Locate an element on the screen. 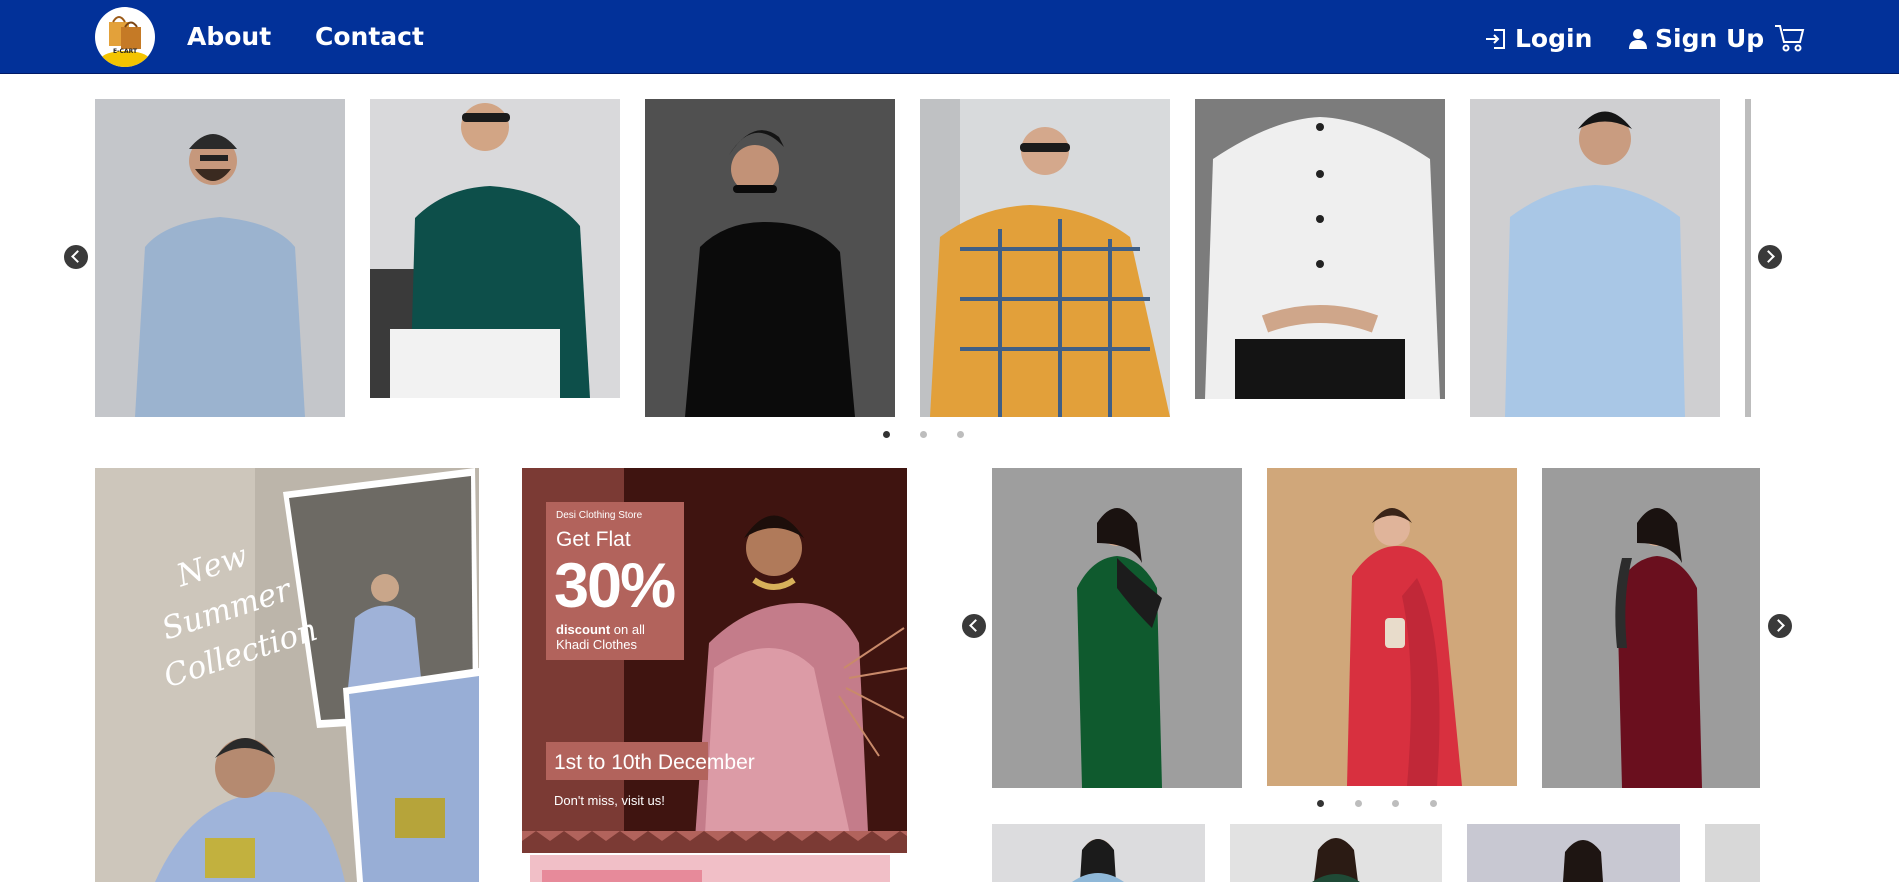  men-slide-7-partial is located at coordinates (1748, 258).